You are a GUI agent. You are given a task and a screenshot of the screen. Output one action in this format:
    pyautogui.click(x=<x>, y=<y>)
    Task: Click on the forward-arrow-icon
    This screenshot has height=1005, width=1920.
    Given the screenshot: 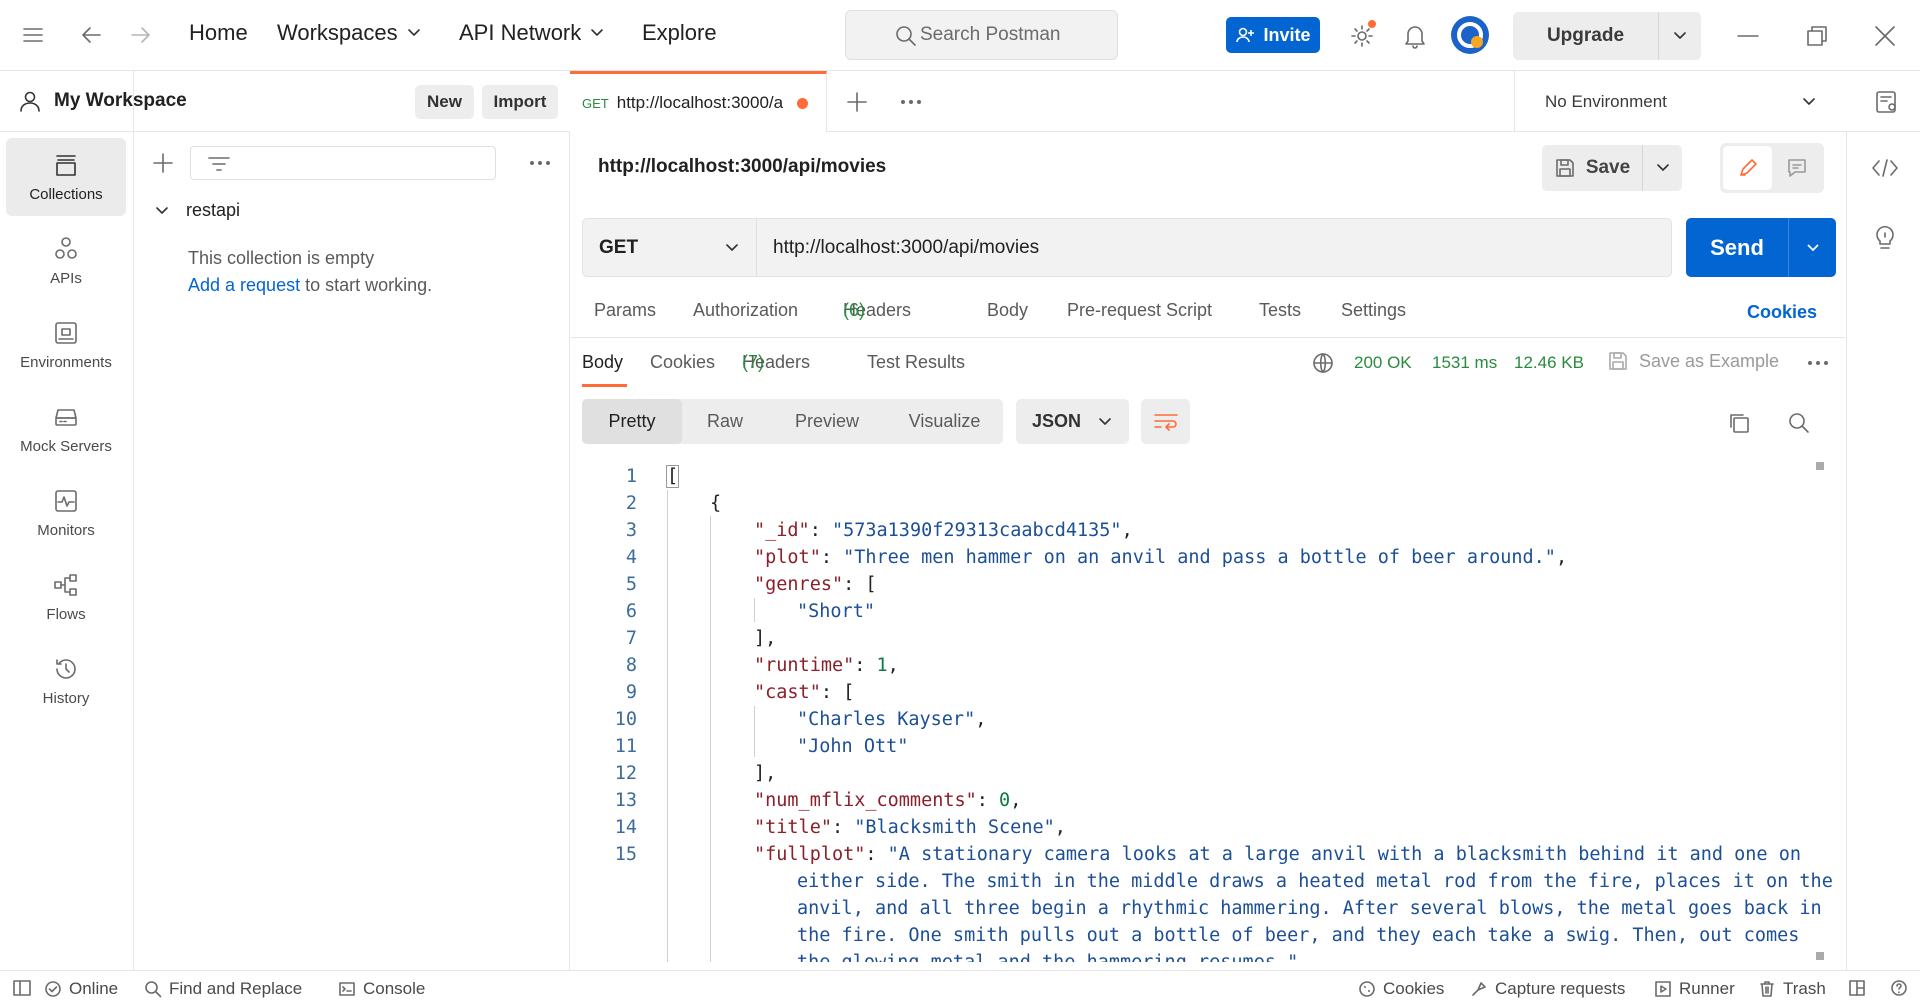 What is the action you would take?
    pyautogui.click(x=140, y=35)
    